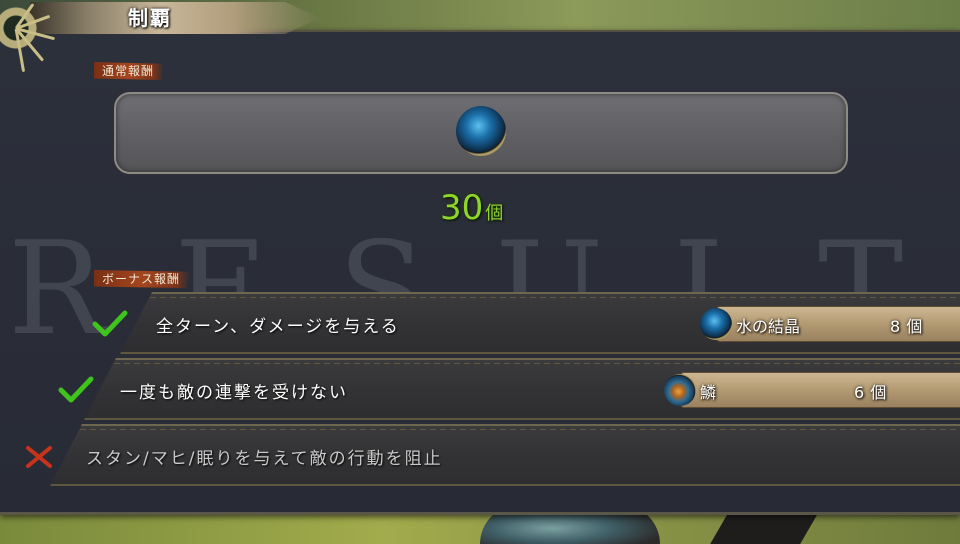 The image size is (960, 544). I want to click on bonus-condition-row-1: 全ターン、ダメージを与える 水の結晶 8個, so click(540, 323).